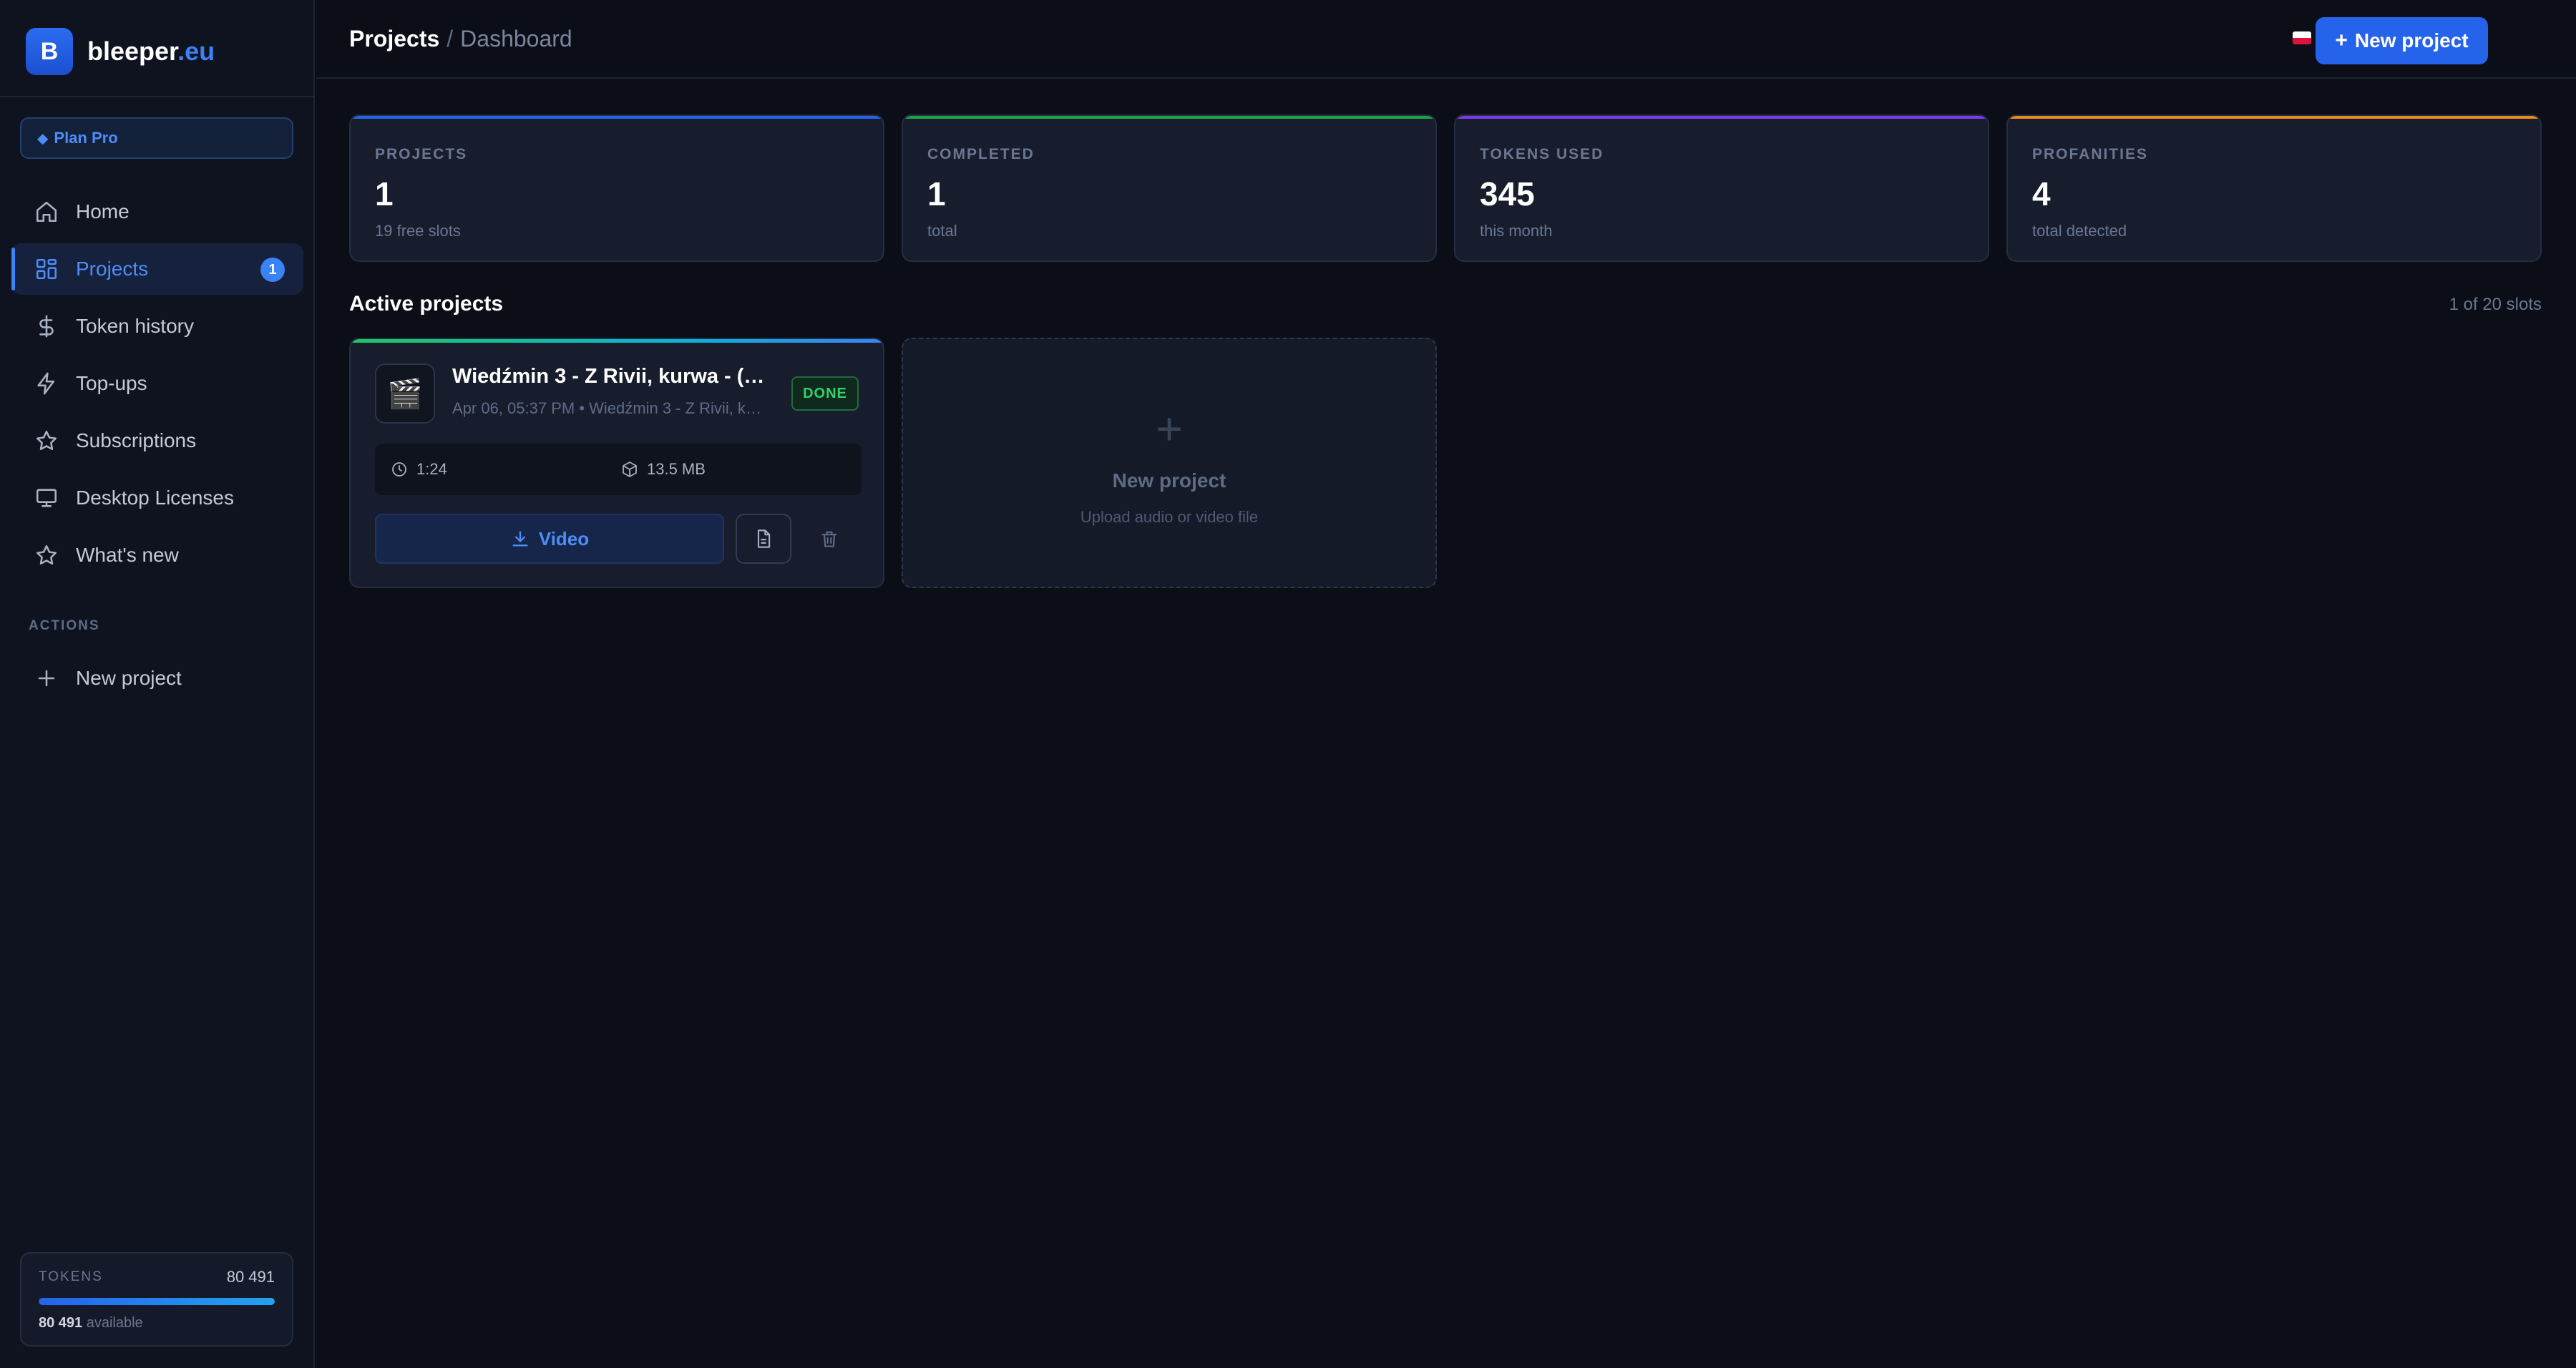 The height and width of the screenshot is (1368, 2576). What do you see at coordinates (46, 498) in the screenshot?
I see `monitor-icon` at bounding box center [46, 498].